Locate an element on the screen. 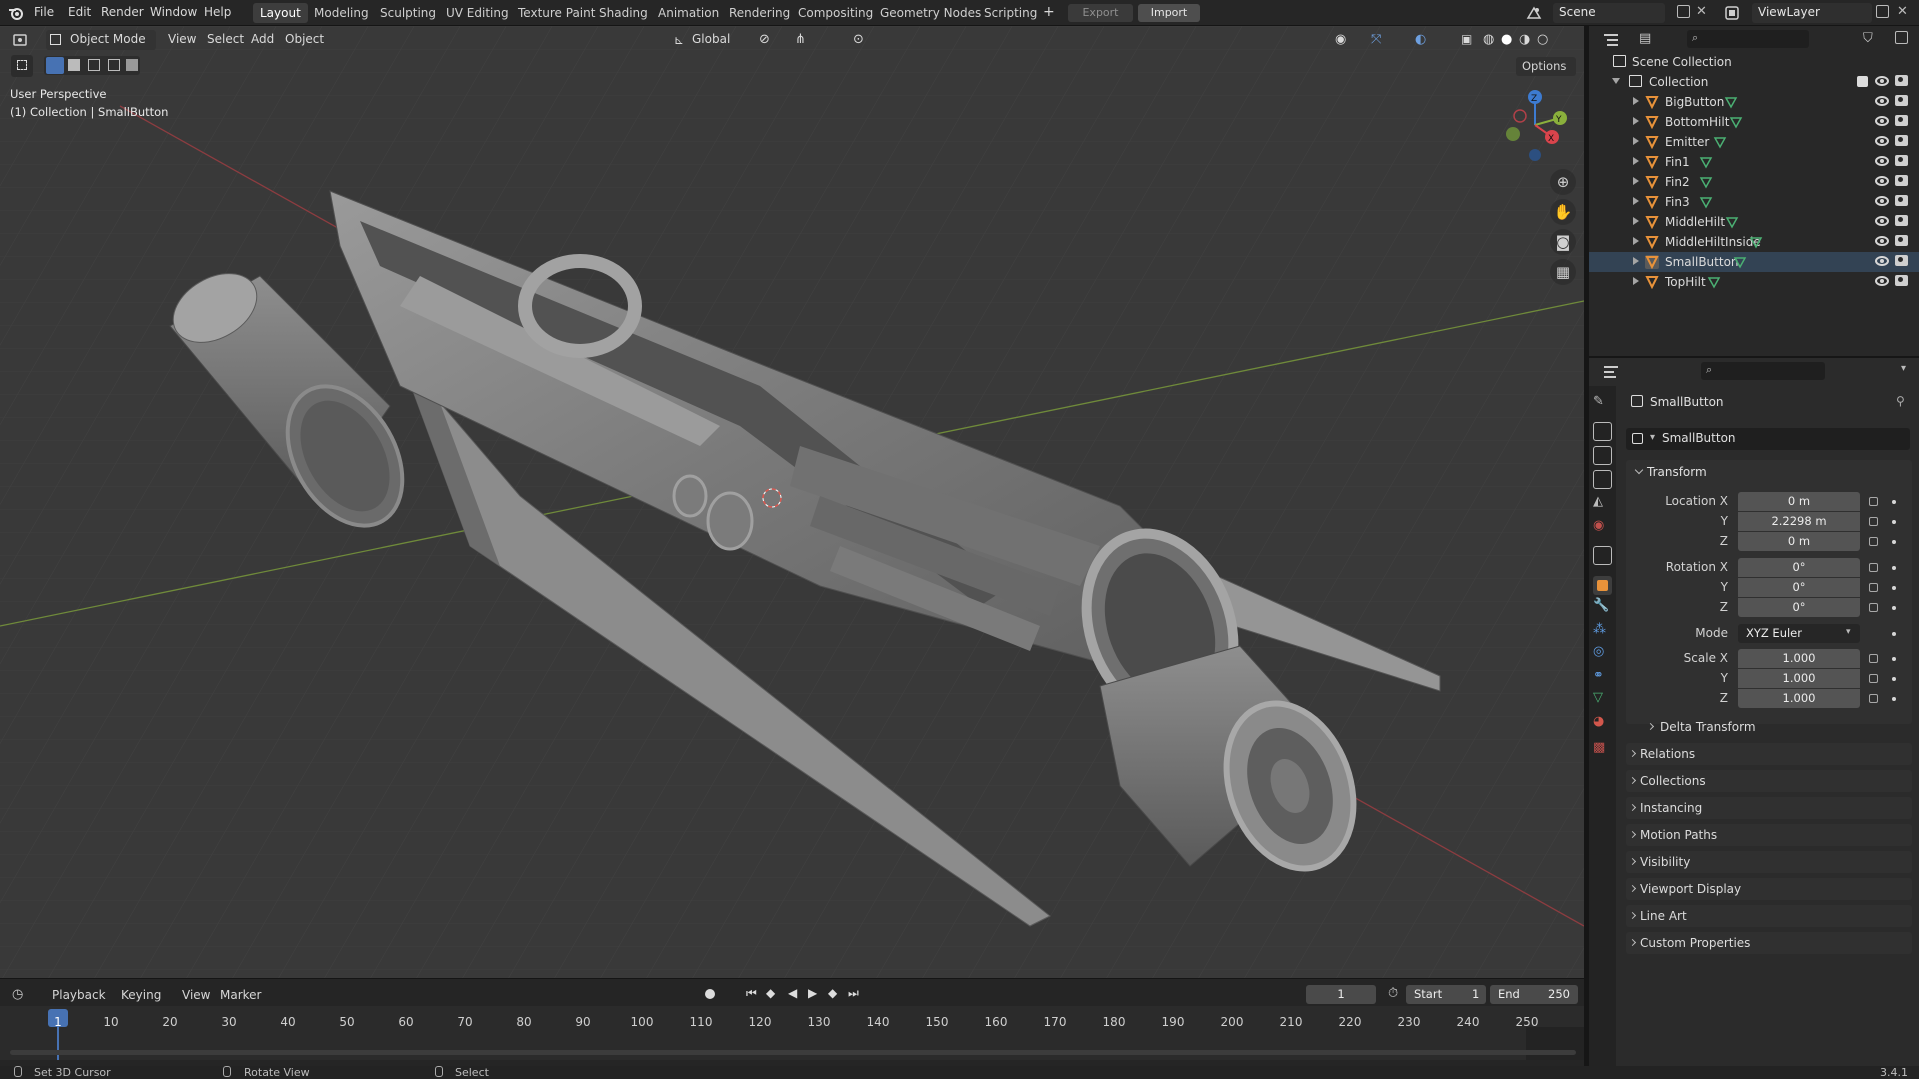 This screenshot has width=1919, height=1079. output-tab-icon is located at coordinates (1602, 455).